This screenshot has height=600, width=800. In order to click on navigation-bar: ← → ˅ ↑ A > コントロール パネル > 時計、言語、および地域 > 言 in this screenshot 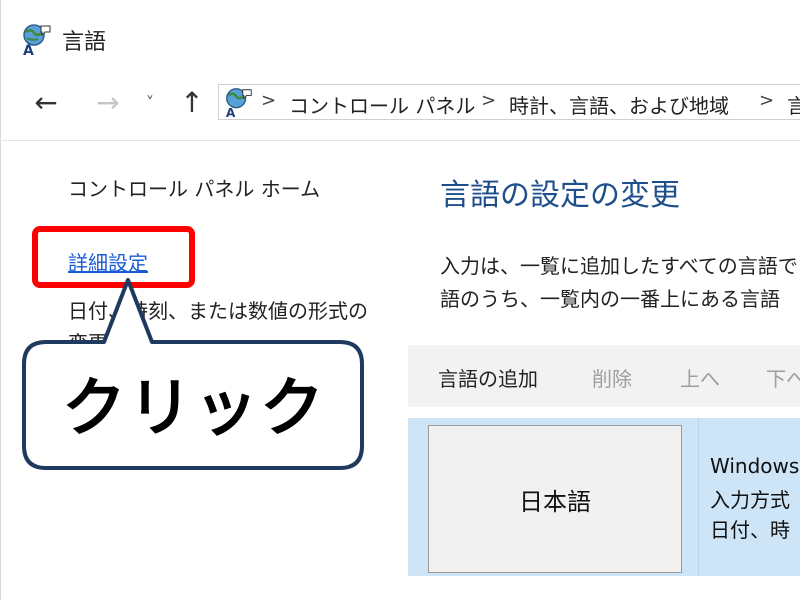, I will do `click(400, 102)`.